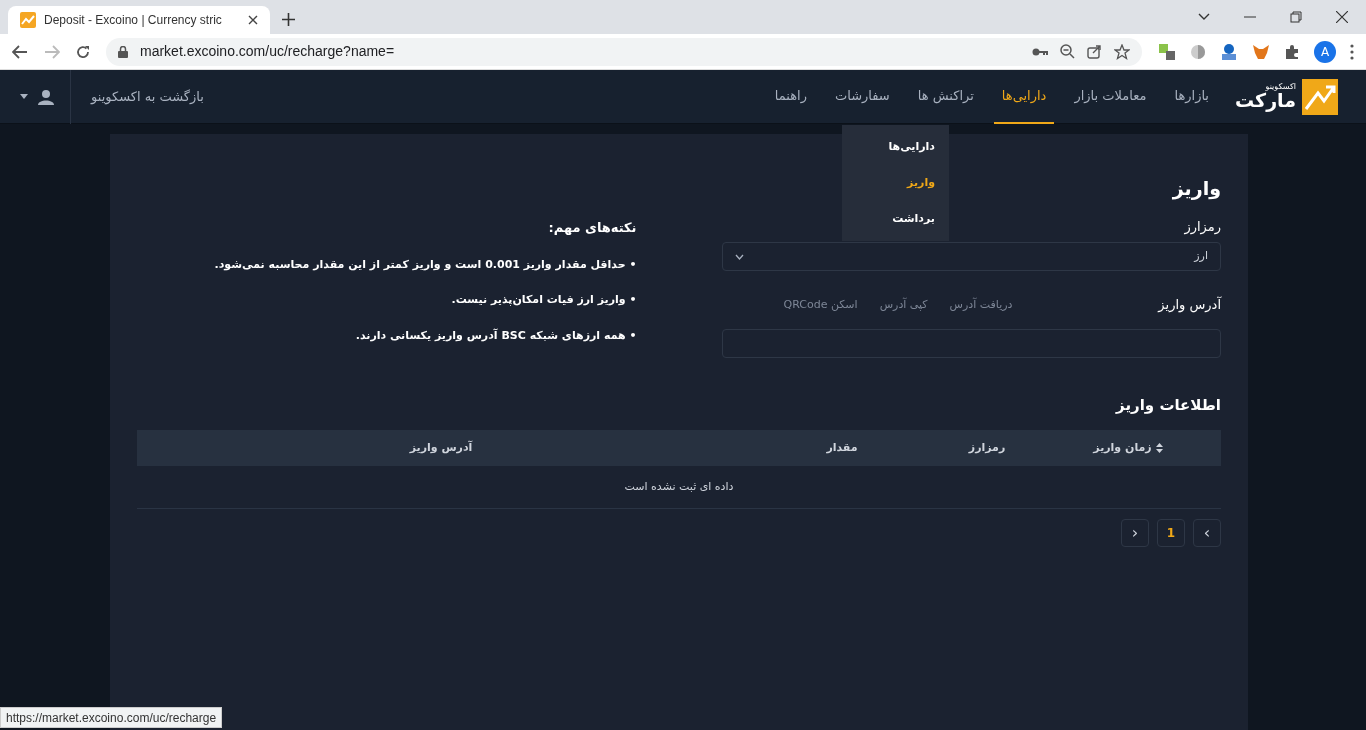 This screenshot has width=1366, height=730. Describe the element at coordinates (820, 304) in the screenshot. I see `address-action-link: اسکن QRCode` at that location.